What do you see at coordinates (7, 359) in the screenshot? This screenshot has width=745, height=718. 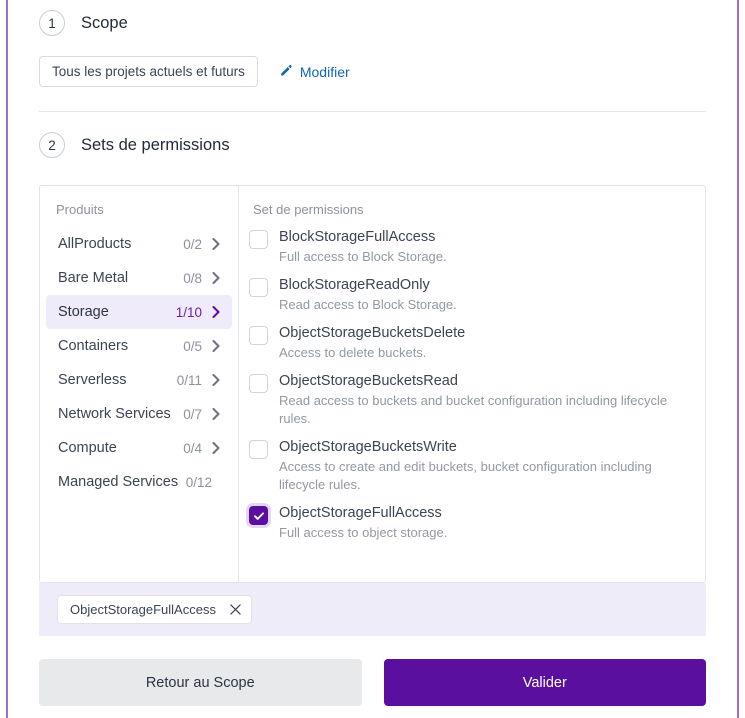 I see `left-border-accent` at bounding box center [7, 359].